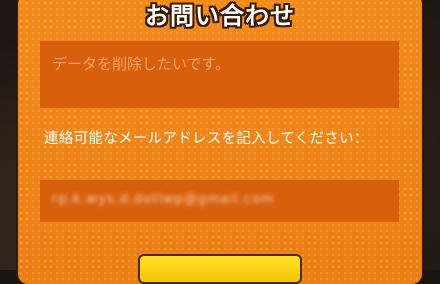 The width and height of the screenshot is (440, 284). Describe the element at coordinates (220, 269) in the screenshot. I see `submit-button` at that location.